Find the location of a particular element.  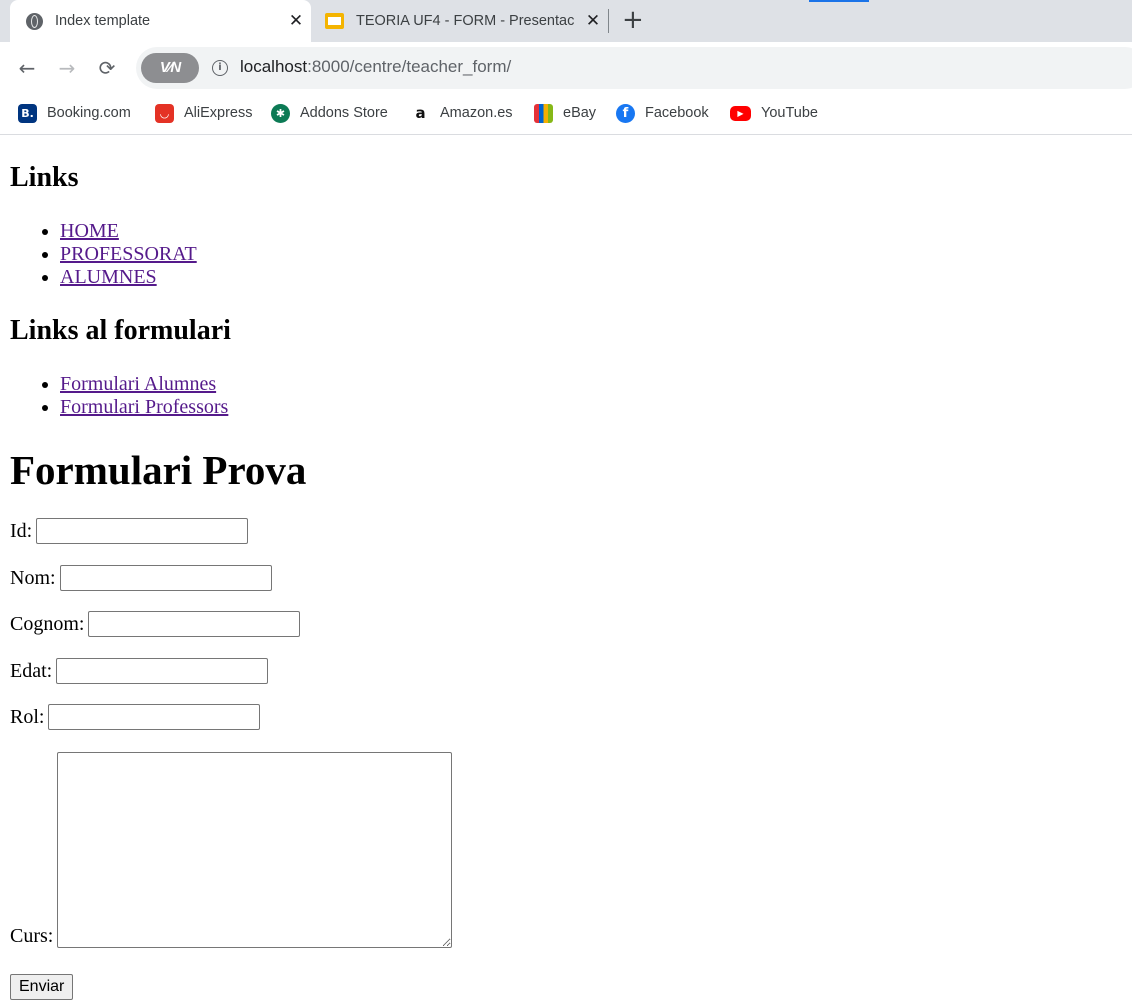

url-host: localhost is located at coordinates (274, 66).